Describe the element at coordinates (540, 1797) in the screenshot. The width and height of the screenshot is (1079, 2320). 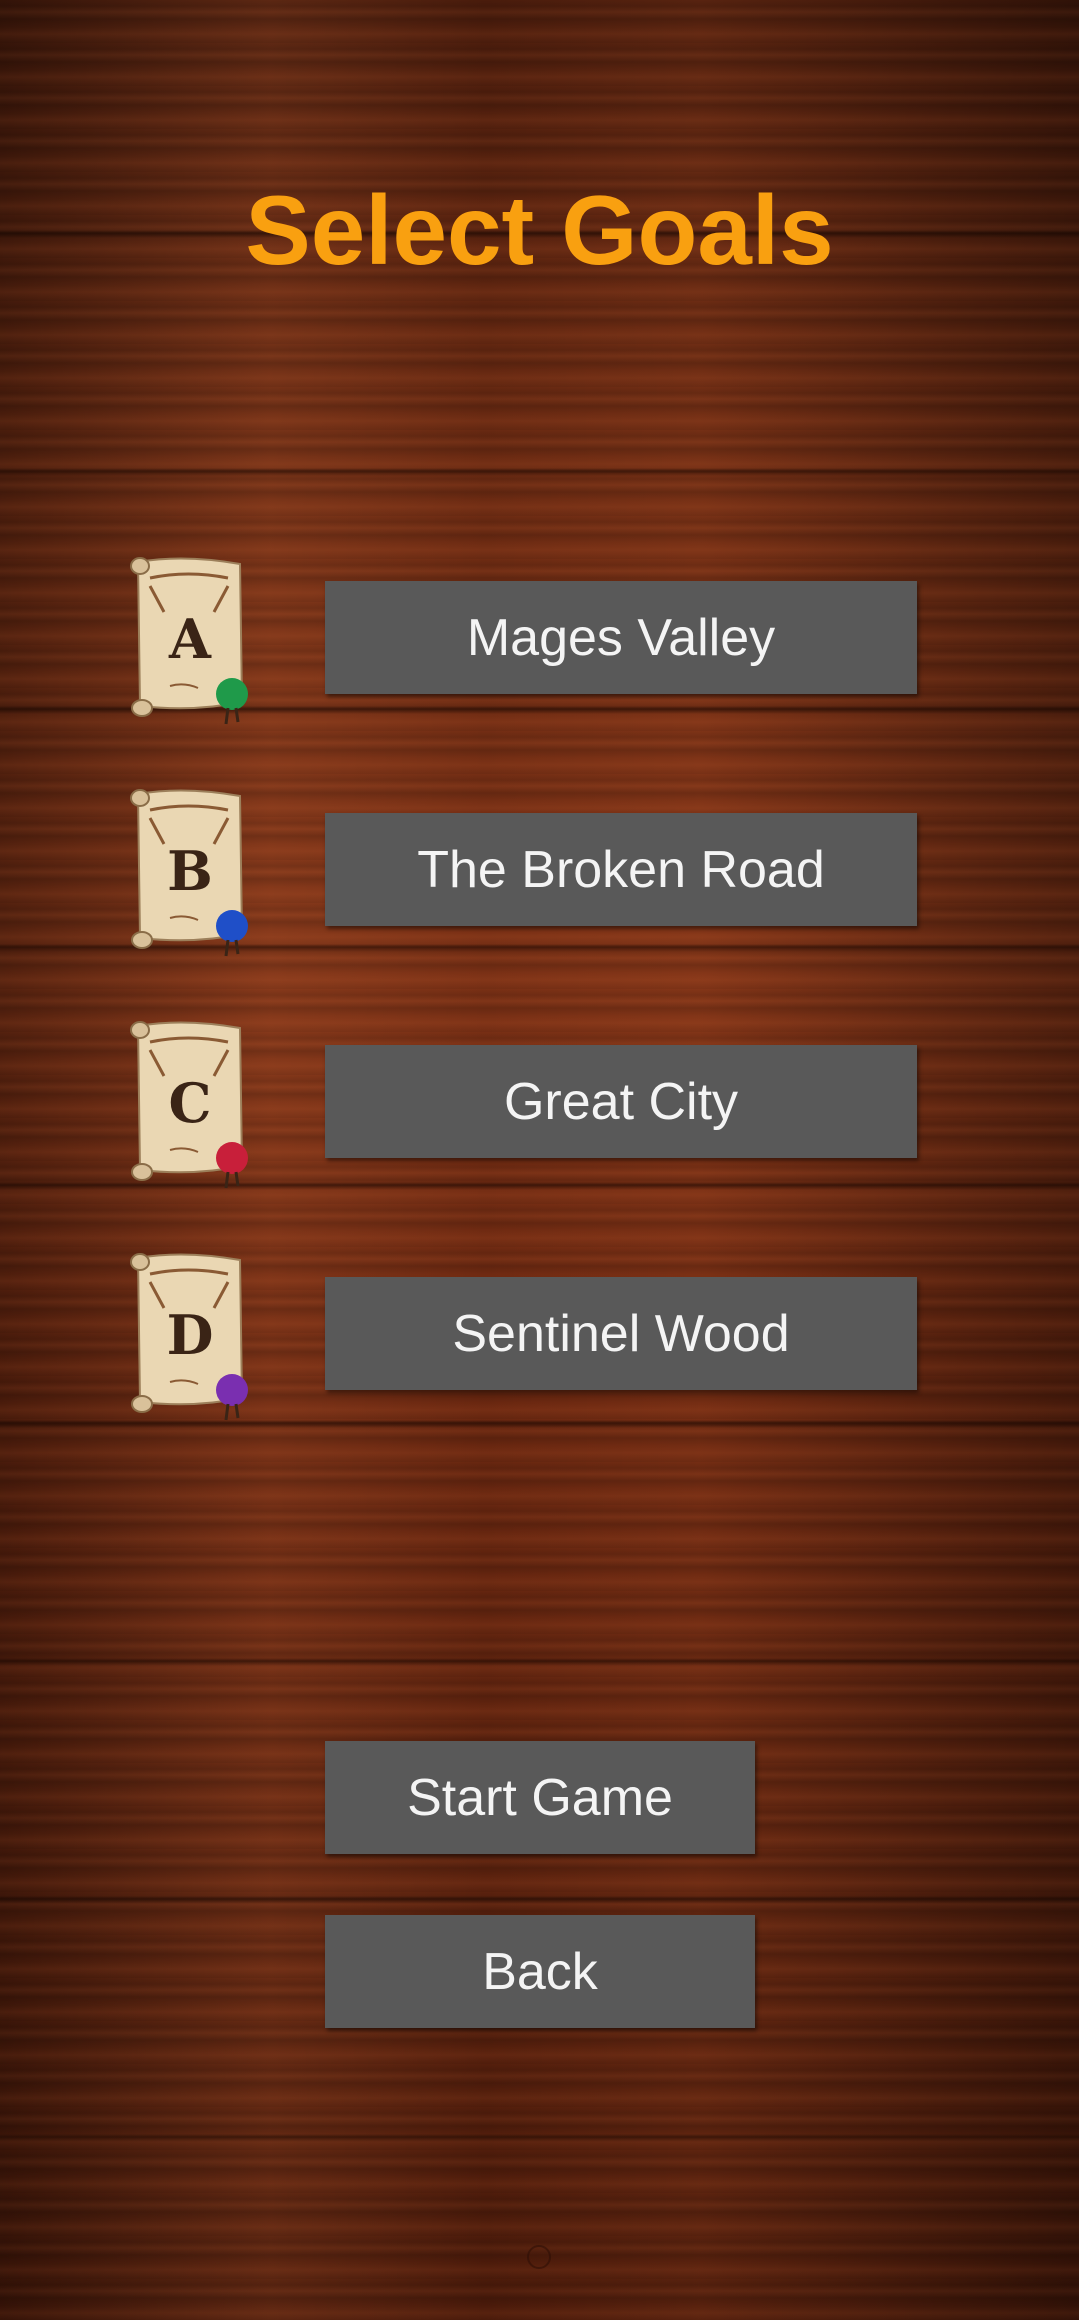
I see `start-game-button: Start Game` at that location.